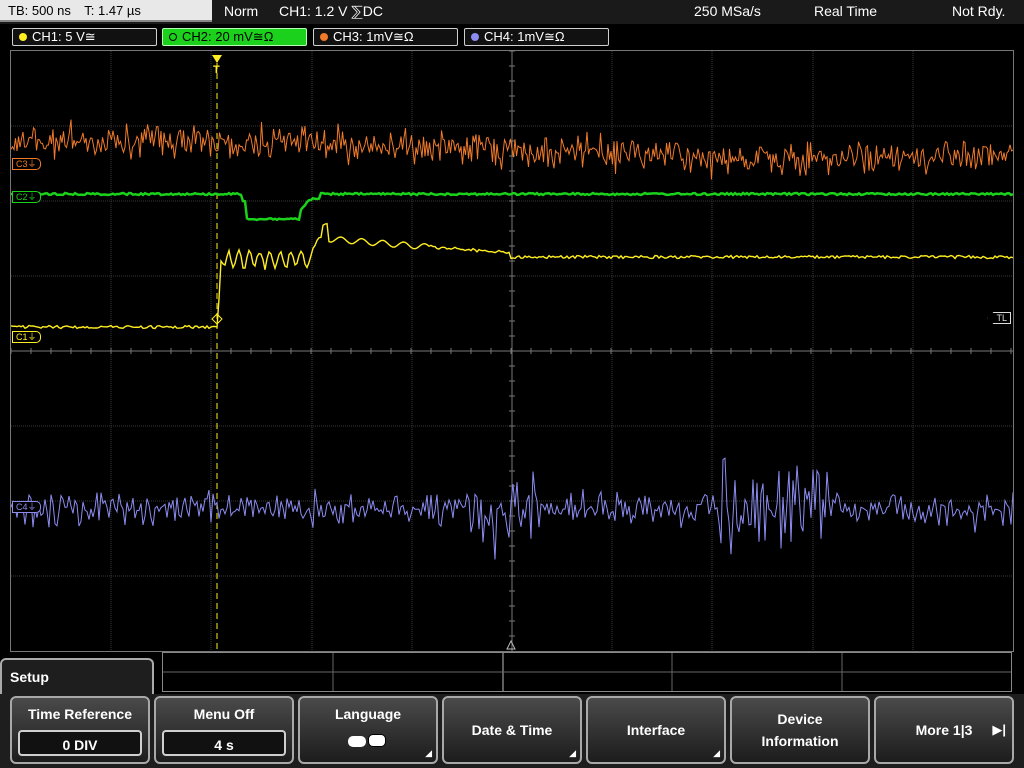 The width and height of the screenshot is (1024, 768). I want to click on trigger-info: CH1: 1.2 V ⅀DC, so click(331, 11).